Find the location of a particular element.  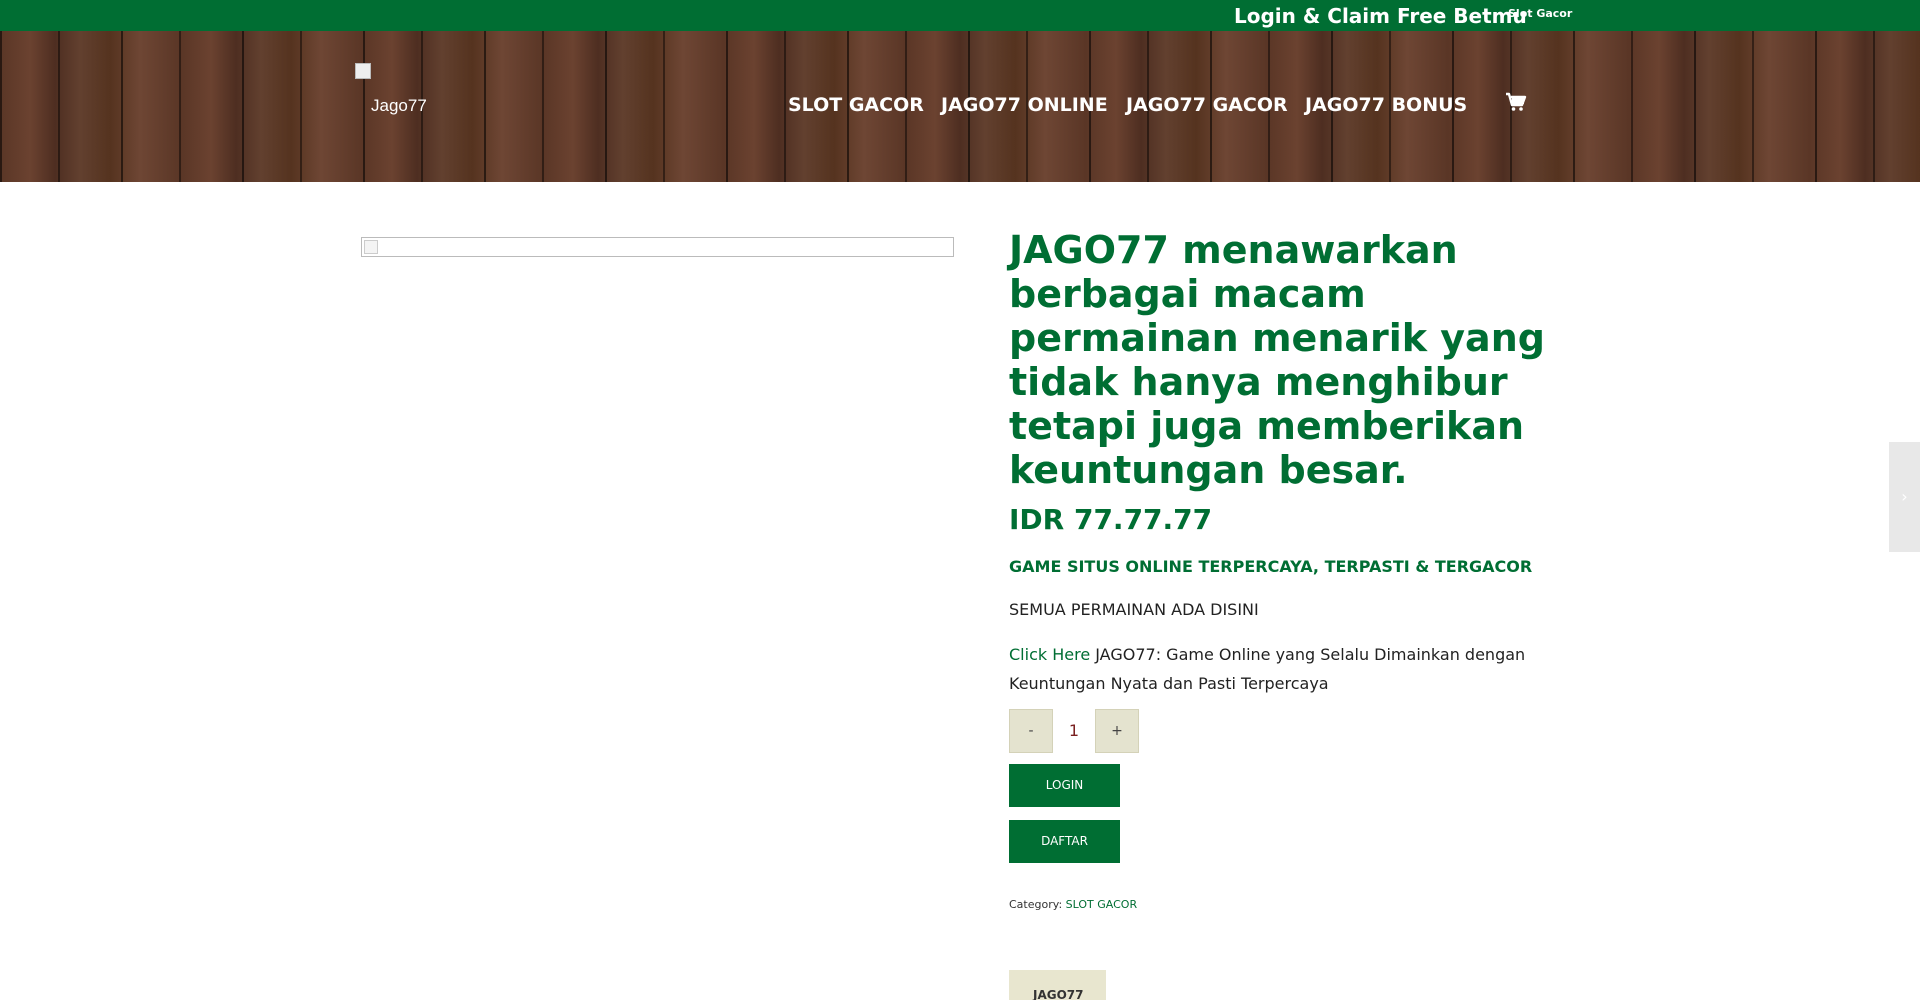

quantity-minus-button: - is located at coordinates (1031, 731).